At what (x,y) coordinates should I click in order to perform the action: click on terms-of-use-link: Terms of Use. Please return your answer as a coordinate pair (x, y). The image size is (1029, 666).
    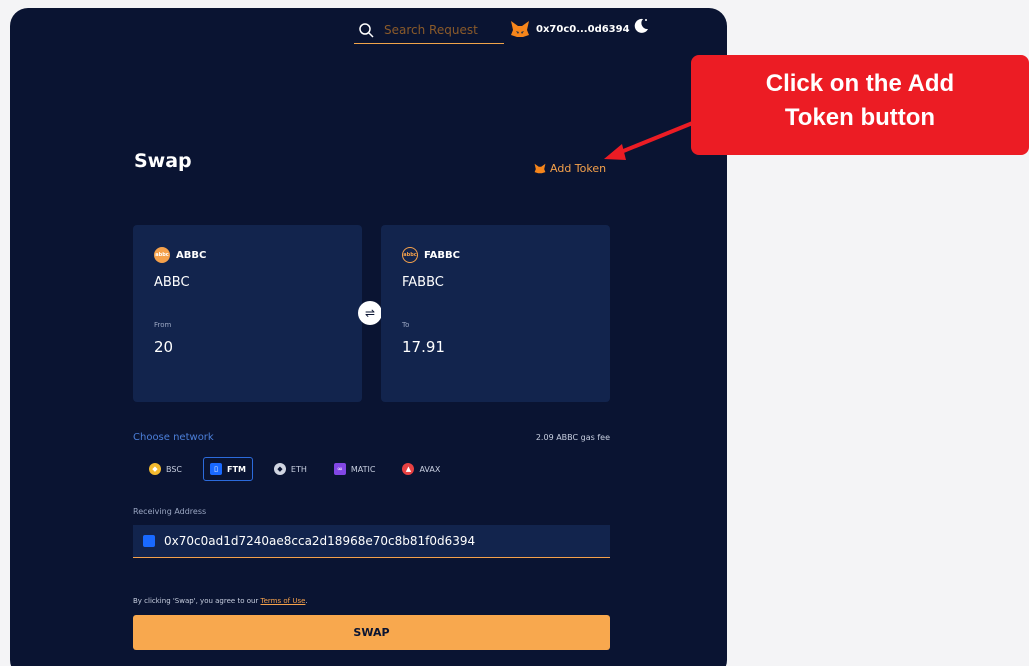
    Looking at the image, I should click on (283, 601).